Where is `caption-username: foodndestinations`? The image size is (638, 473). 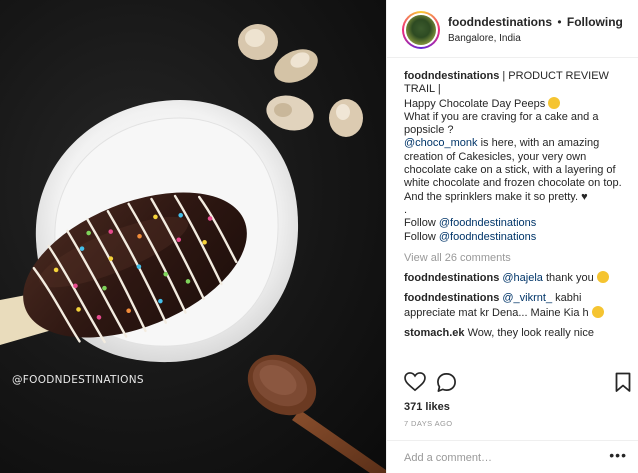
caption-username: foodndestinations is located at coordinates (451, 76).